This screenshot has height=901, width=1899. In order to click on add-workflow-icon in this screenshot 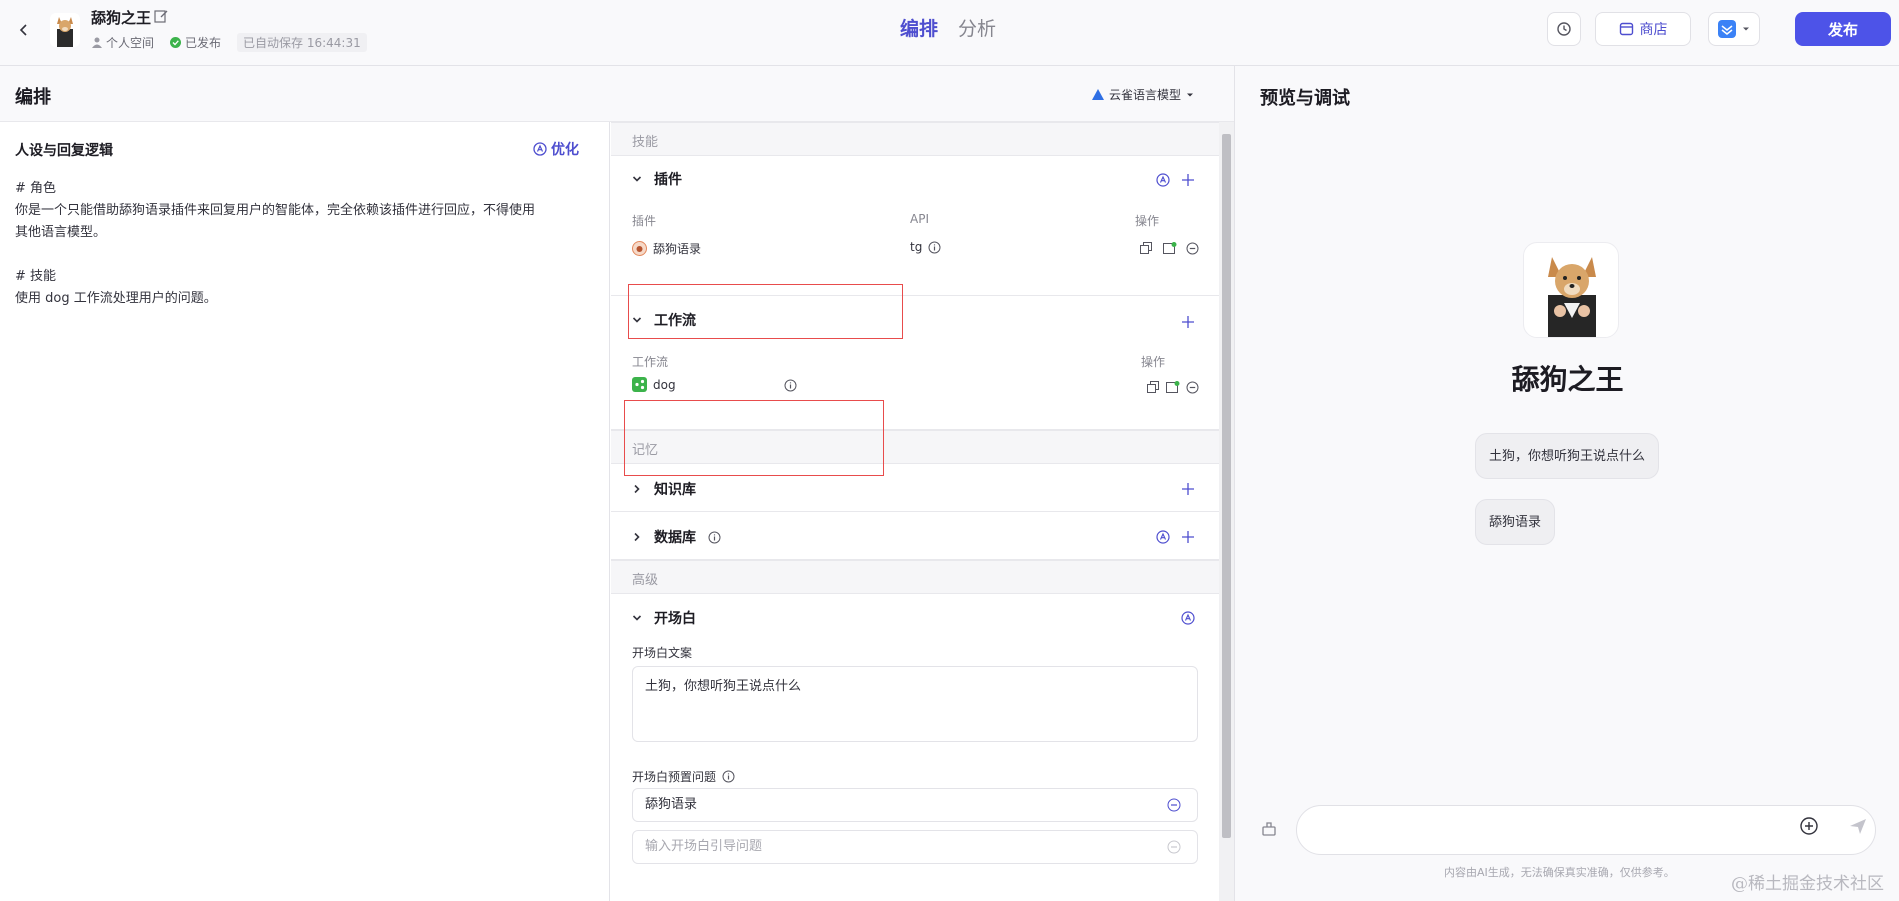, I will do `click(1188, 322)`.